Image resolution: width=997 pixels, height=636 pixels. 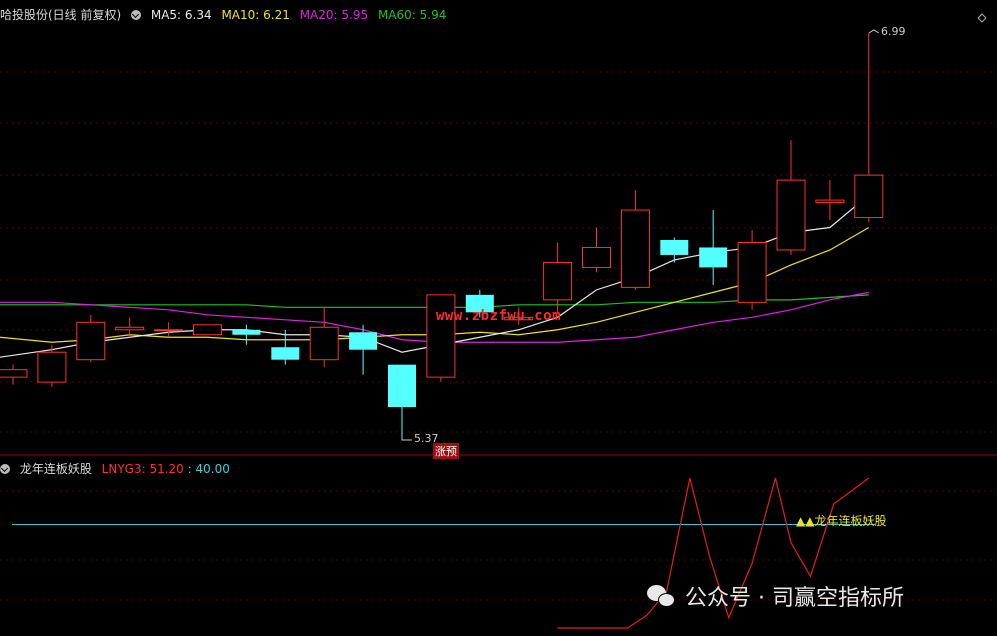 I want to click on wechat-icon, so click(x=662, y=597).